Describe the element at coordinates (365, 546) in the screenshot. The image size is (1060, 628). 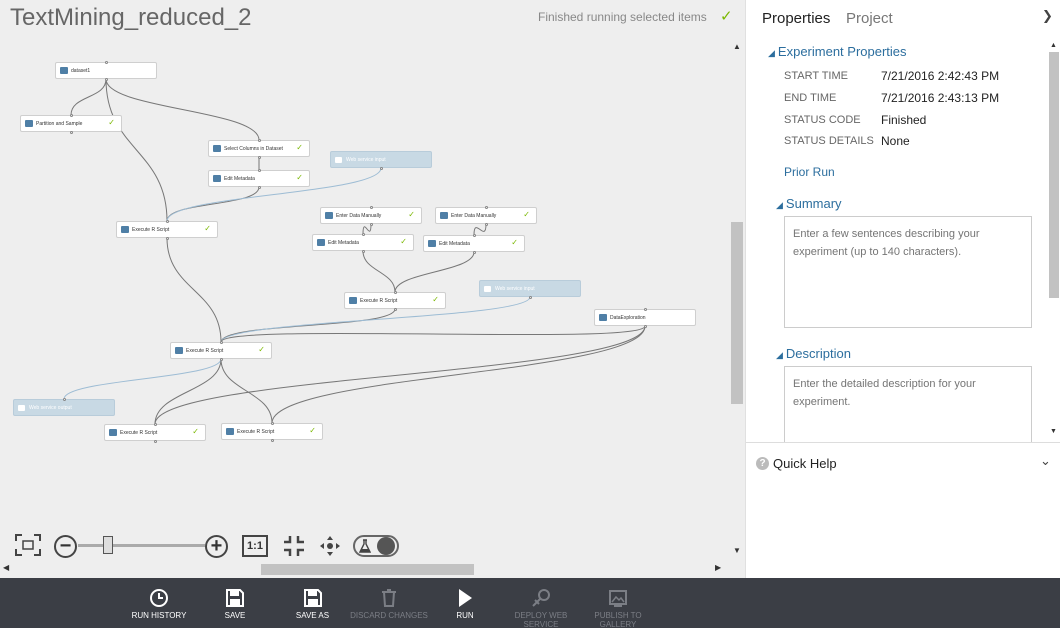
I see `flask-icon` at that location.